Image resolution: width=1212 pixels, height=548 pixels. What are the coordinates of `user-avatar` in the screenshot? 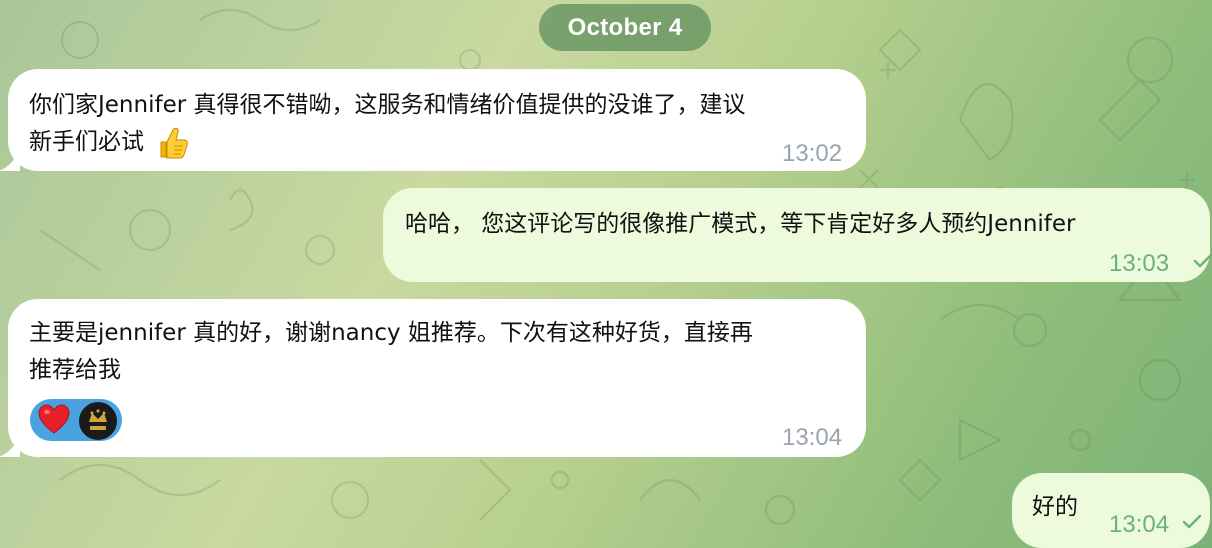 It's located at (98, 421).